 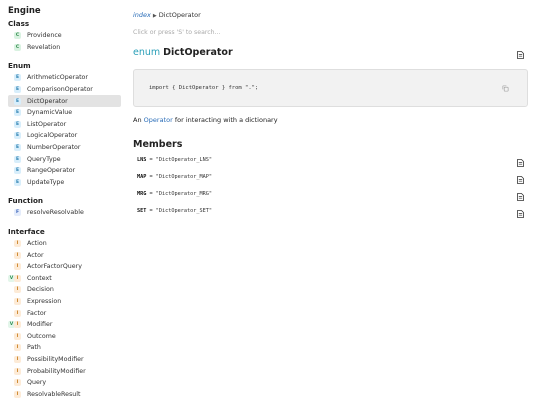 I want to click on sidebar-item-label: RangeOperator, so click(x=51, y=171).